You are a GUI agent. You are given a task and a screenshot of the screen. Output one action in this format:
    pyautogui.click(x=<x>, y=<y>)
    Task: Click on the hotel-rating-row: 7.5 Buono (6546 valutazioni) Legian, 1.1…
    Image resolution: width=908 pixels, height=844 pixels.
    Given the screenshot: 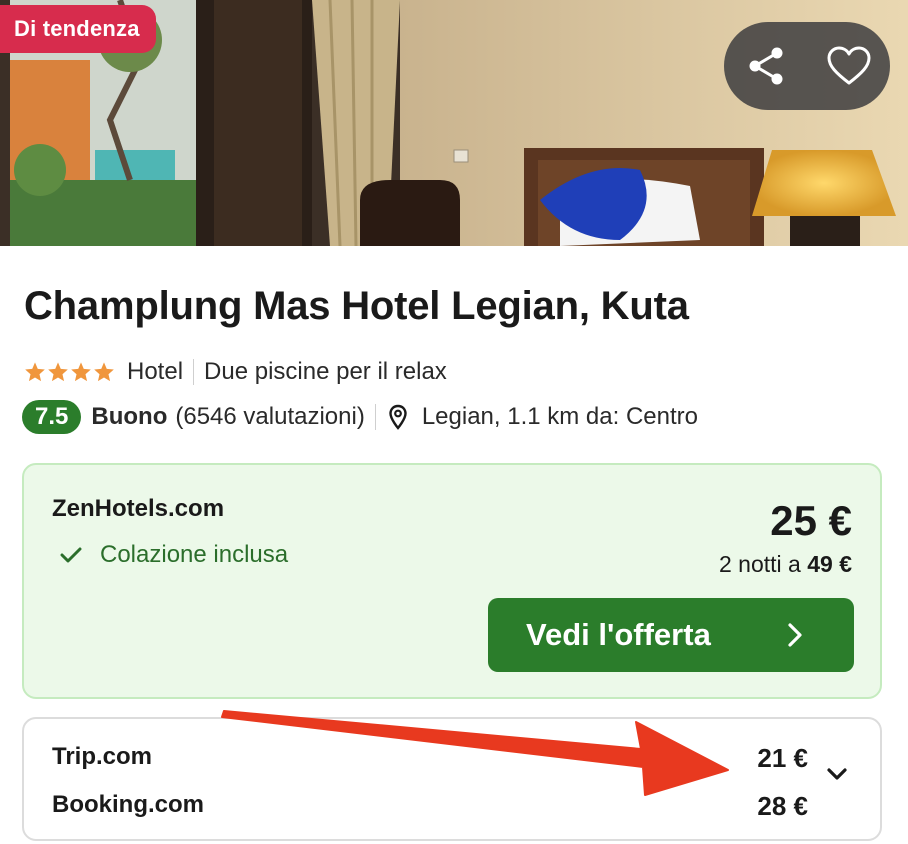 What is the action you would take?
    pyautogui.click(x=360, y=417)
    